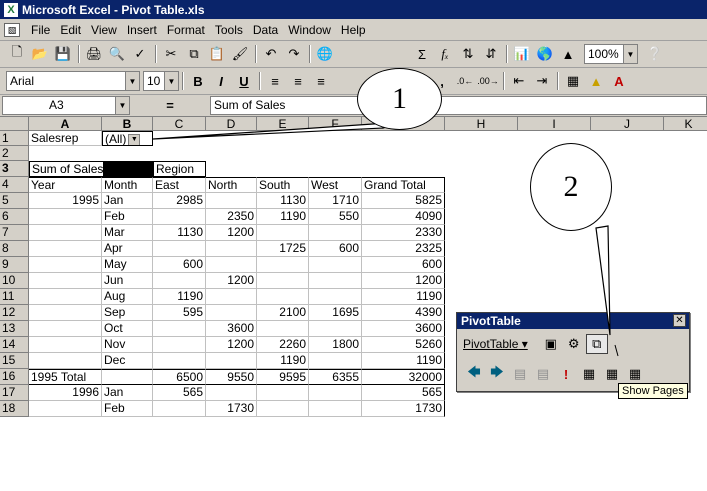 Image resolution: width=707 pixels, height=491 pixels. What do you see at coordinates (265, 30) in the screenshot?
I see `menu-data: Data` at bounding box center [265, 30].